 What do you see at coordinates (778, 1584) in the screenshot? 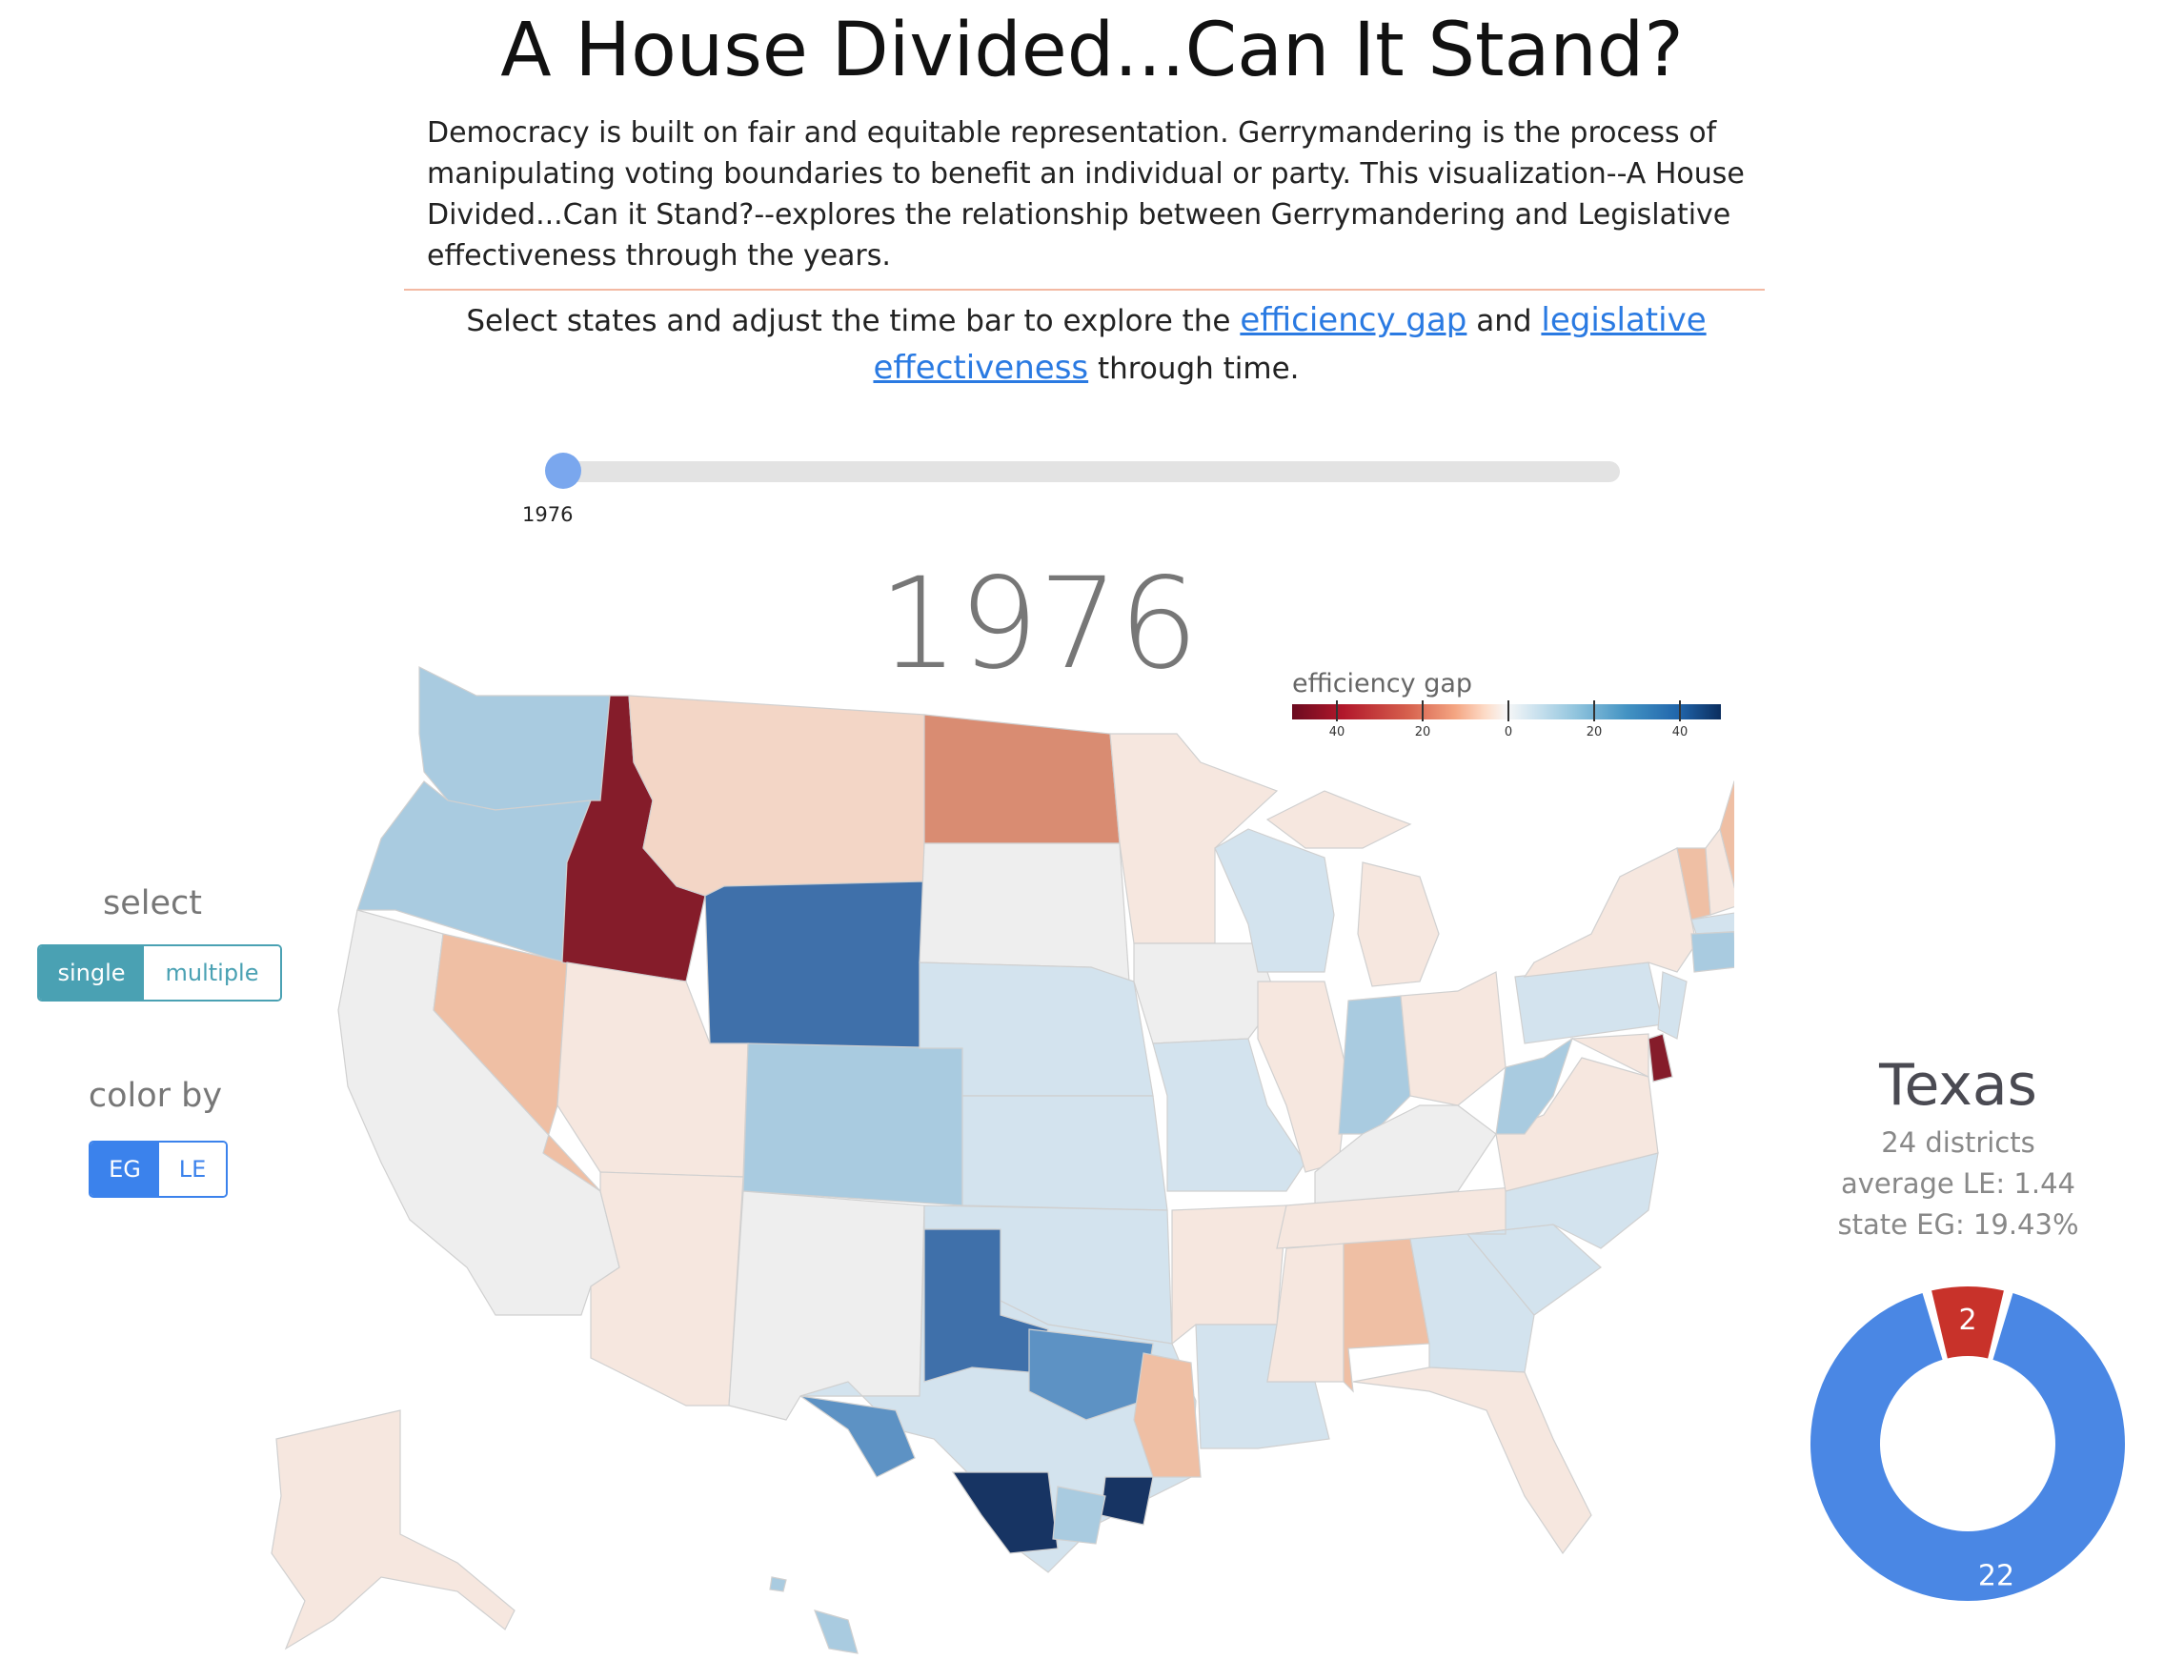
I see `state-hawaii-island` at bounding box center [778, 1584].